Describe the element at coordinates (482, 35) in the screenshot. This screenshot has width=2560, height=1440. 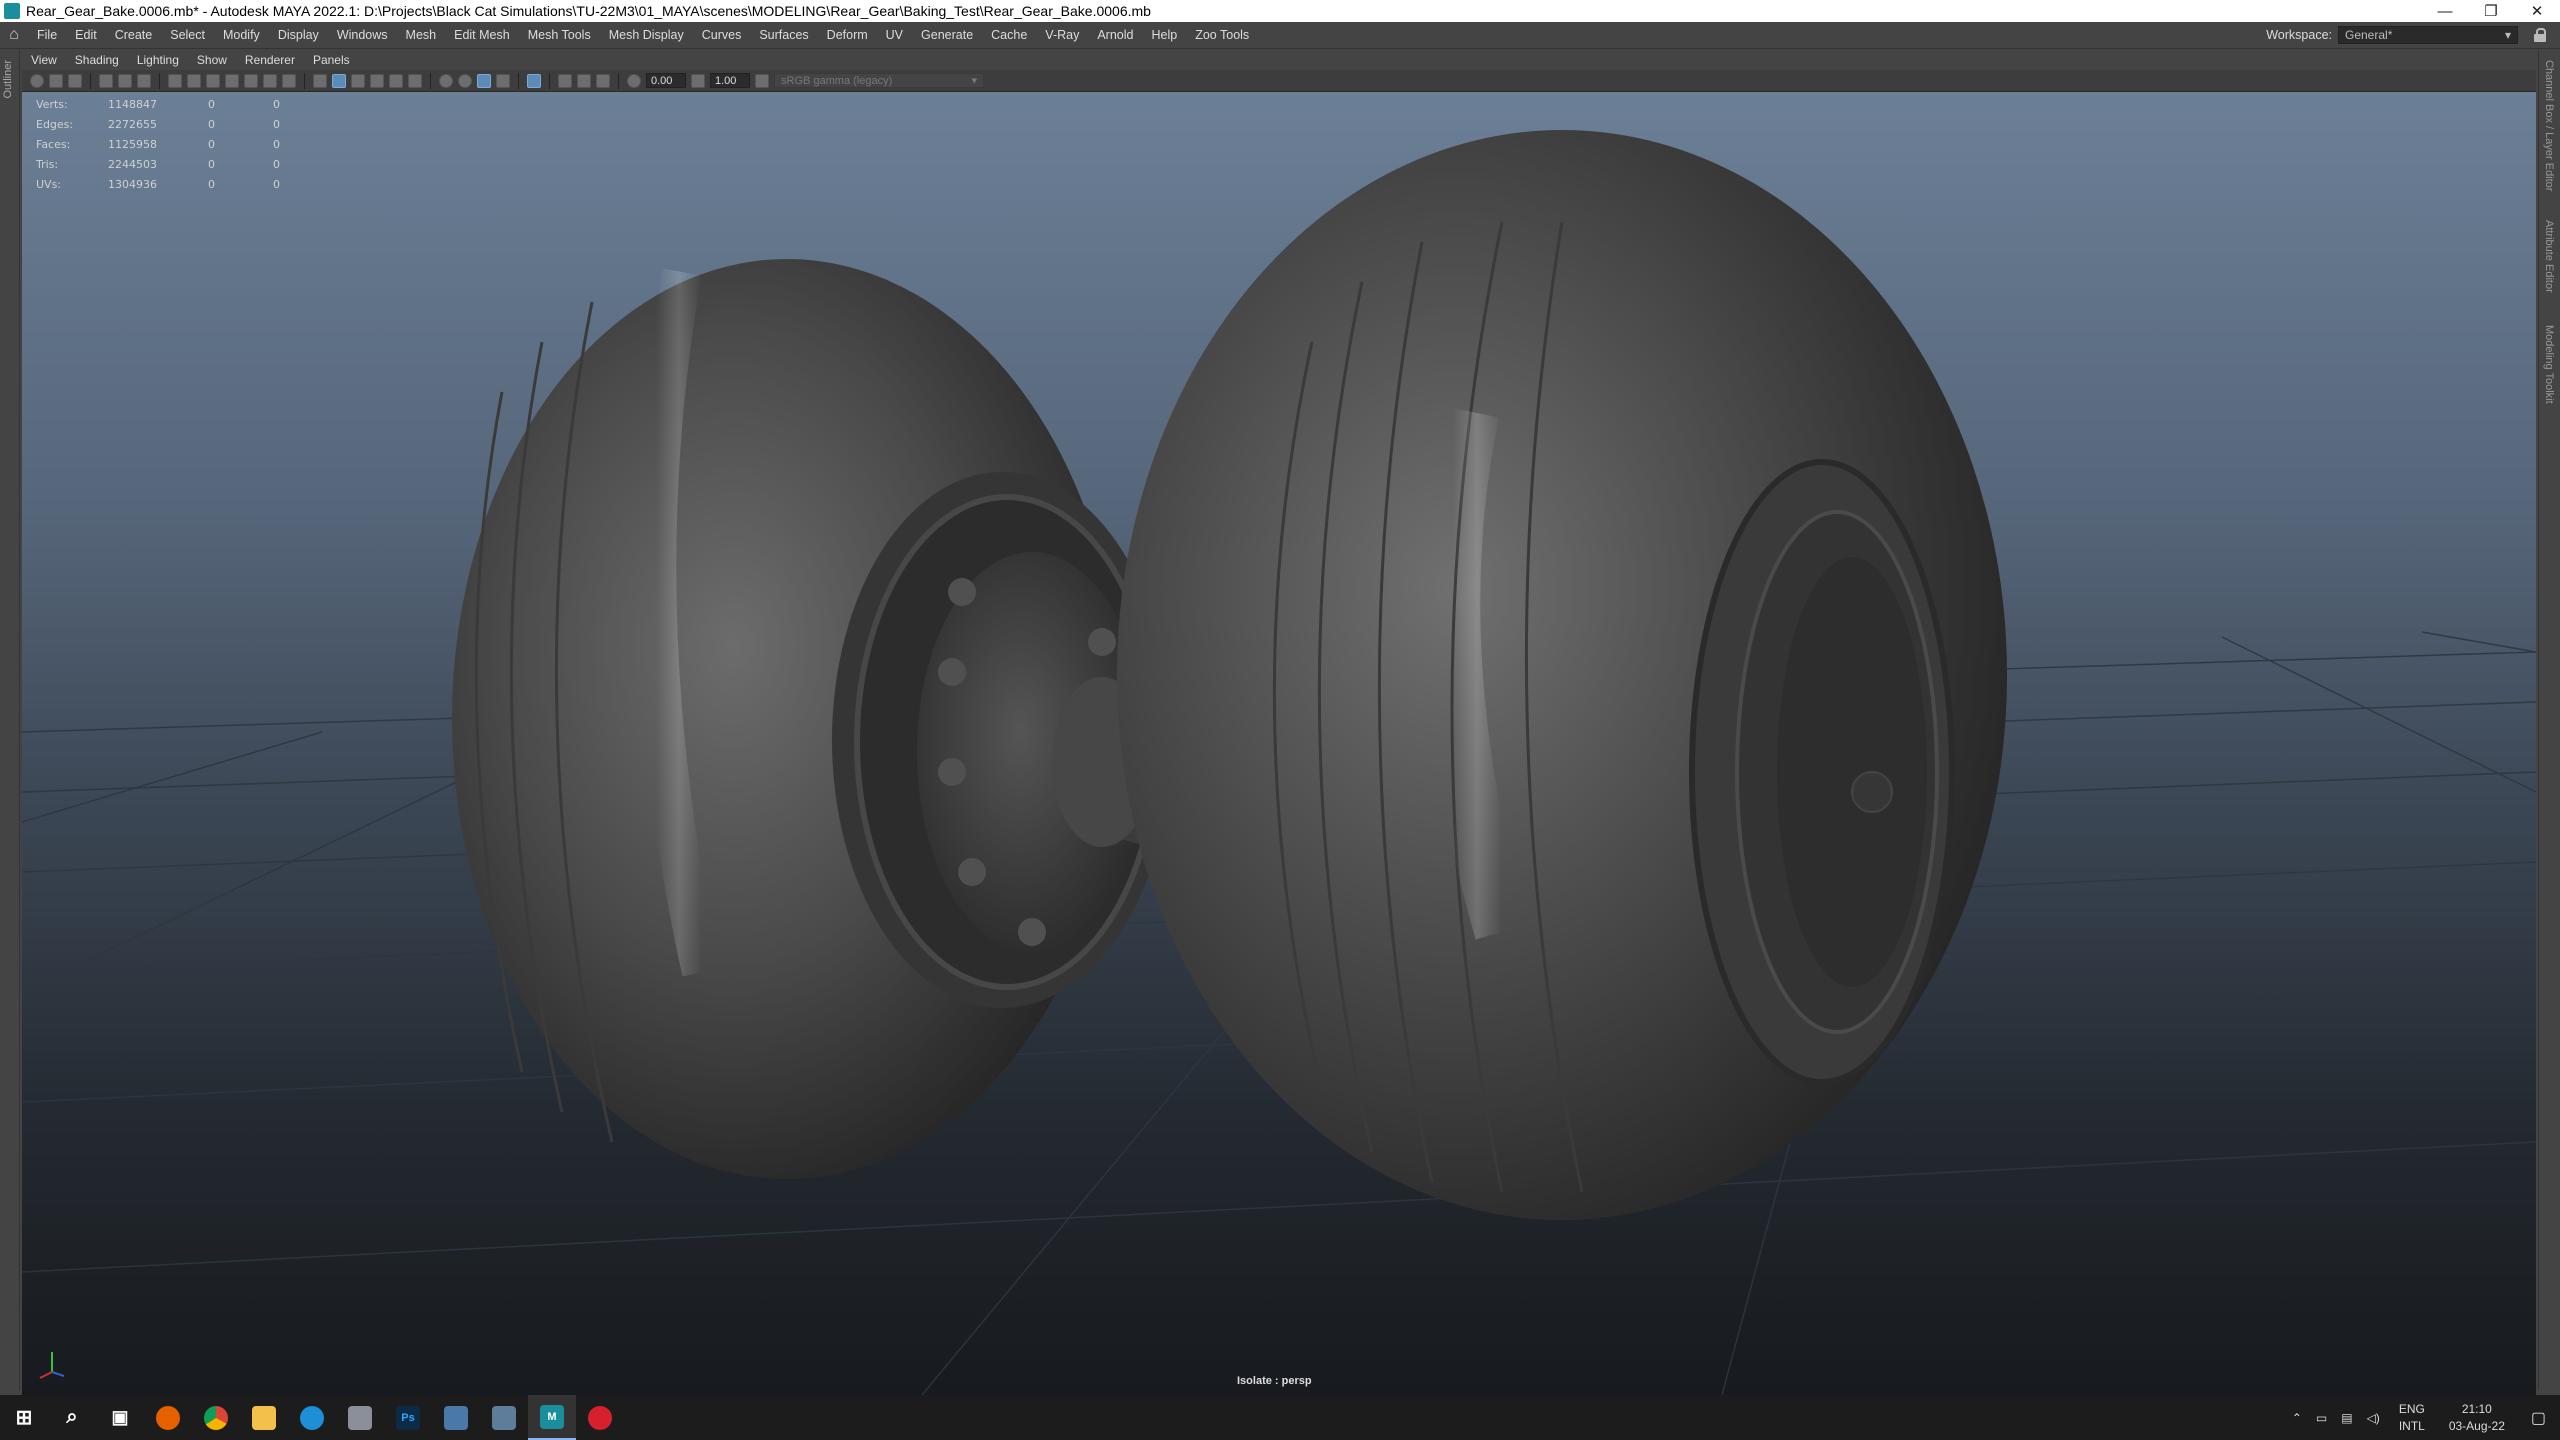
I see `menu-edit-mesh: Edit Mesh` at that location.